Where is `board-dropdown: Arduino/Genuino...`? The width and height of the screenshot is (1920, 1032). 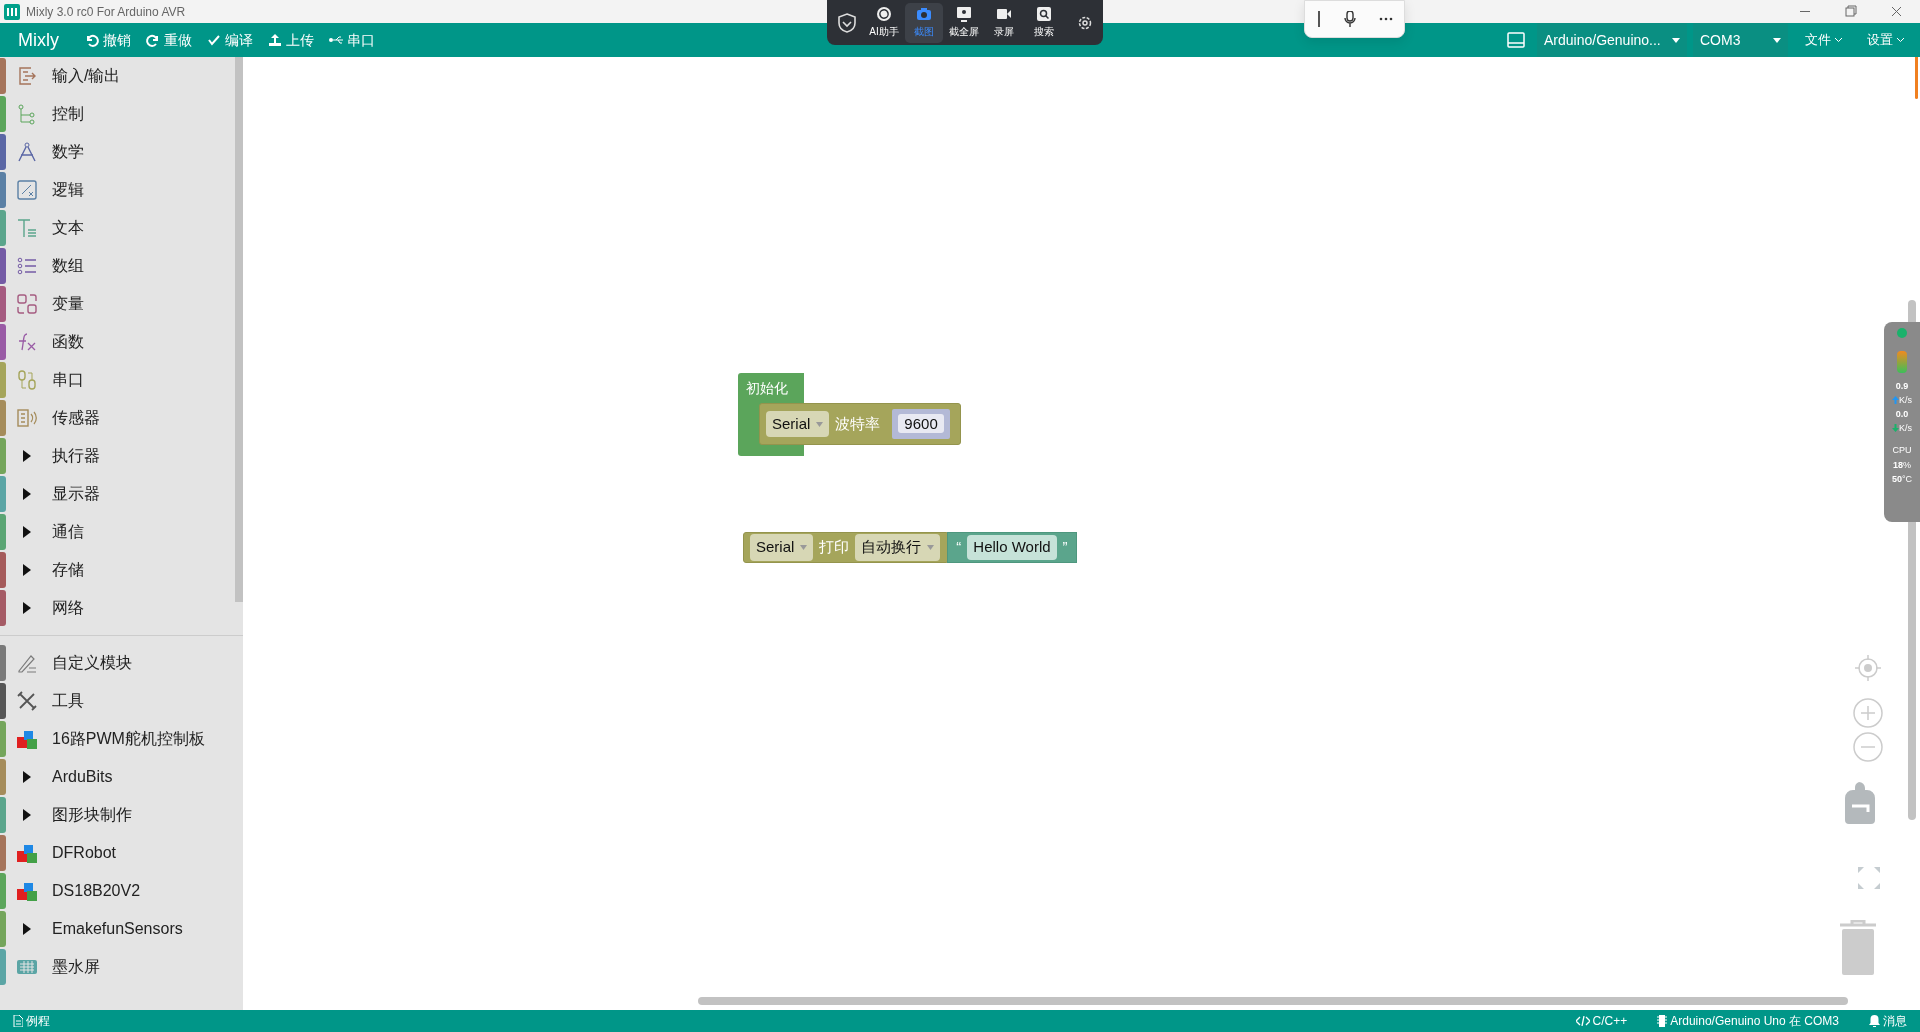 board-dropdown: Arduino/Genuino... is located at coordinates (1612, 40).